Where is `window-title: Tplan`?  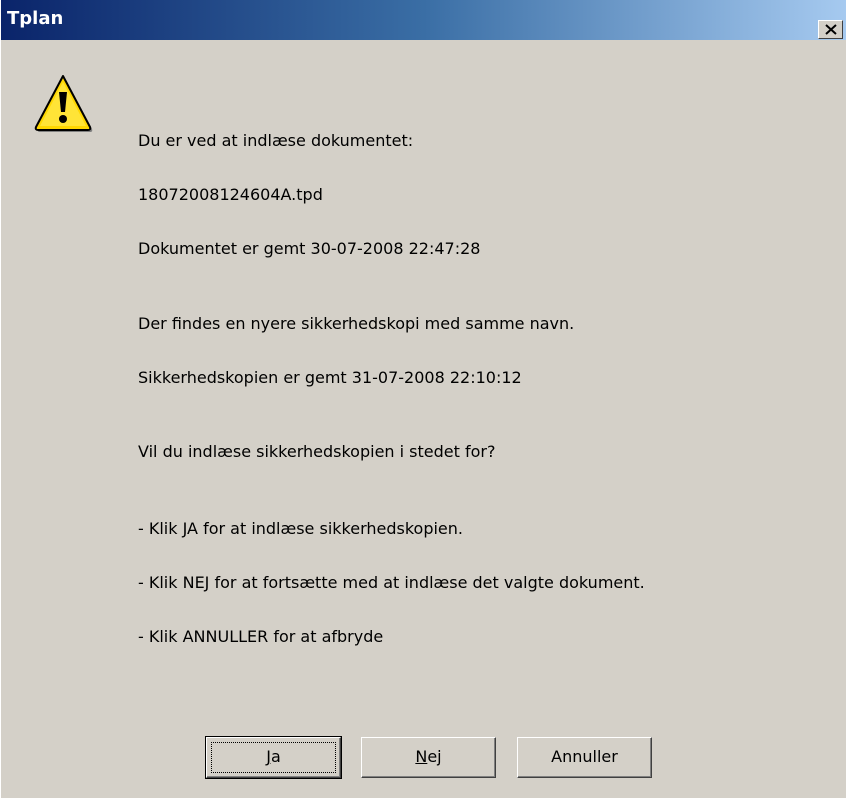
window-title: Tplan is located at coordinates (35, 18).